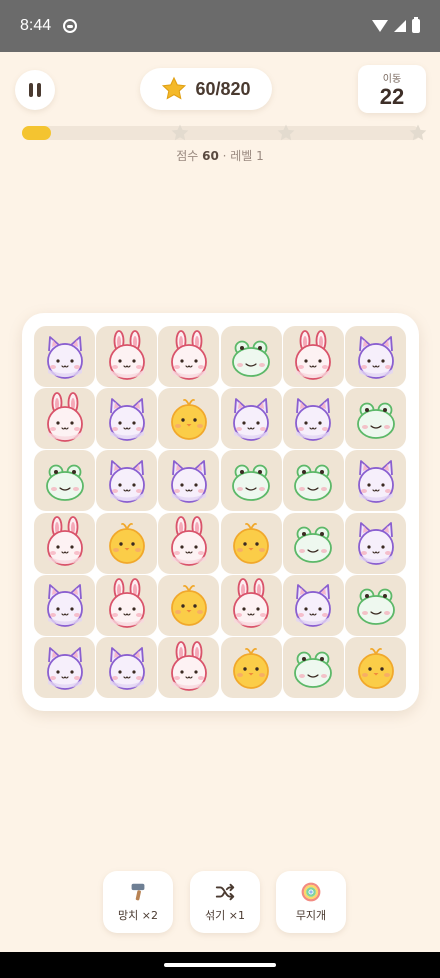  Describe the element at coordinates (392, 79) in the screenshot. I see `moves-label: 이동` at that location.